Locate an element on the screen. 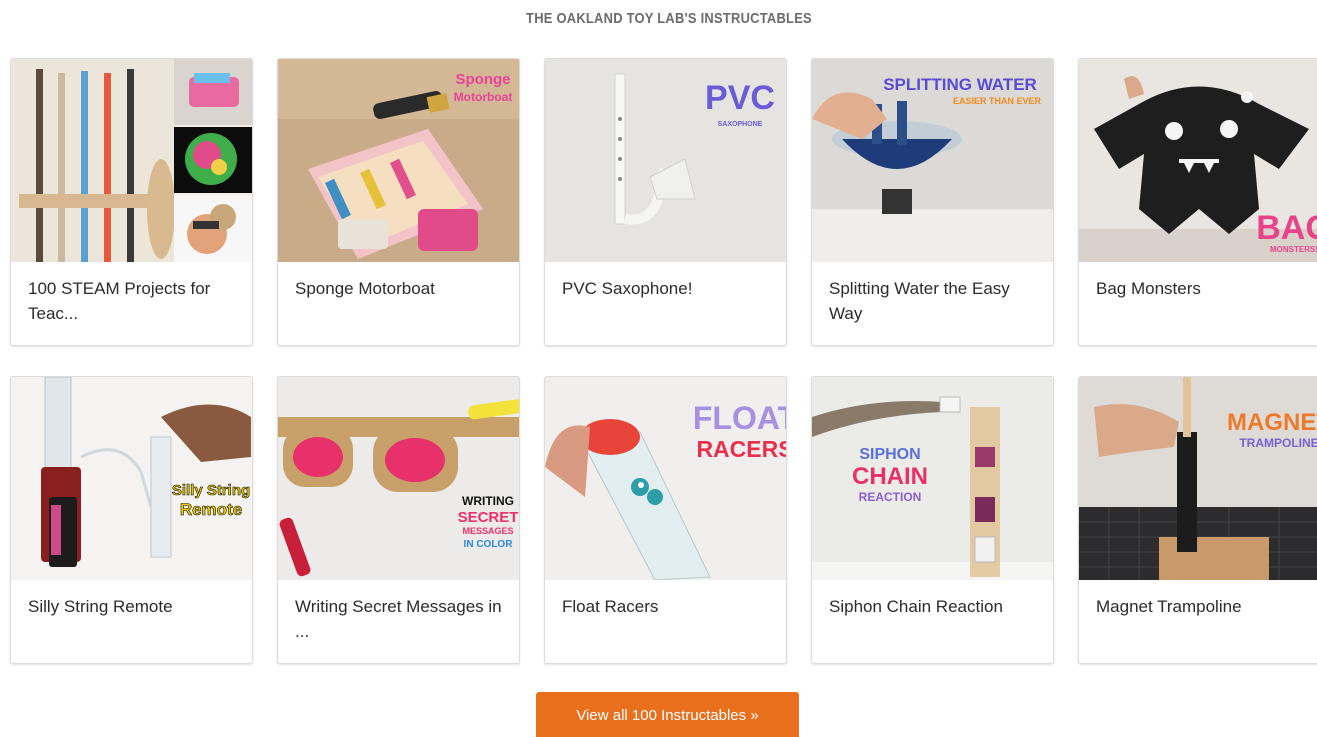  float-overlay-text: FLOAT is located at coordinates (740, 418).